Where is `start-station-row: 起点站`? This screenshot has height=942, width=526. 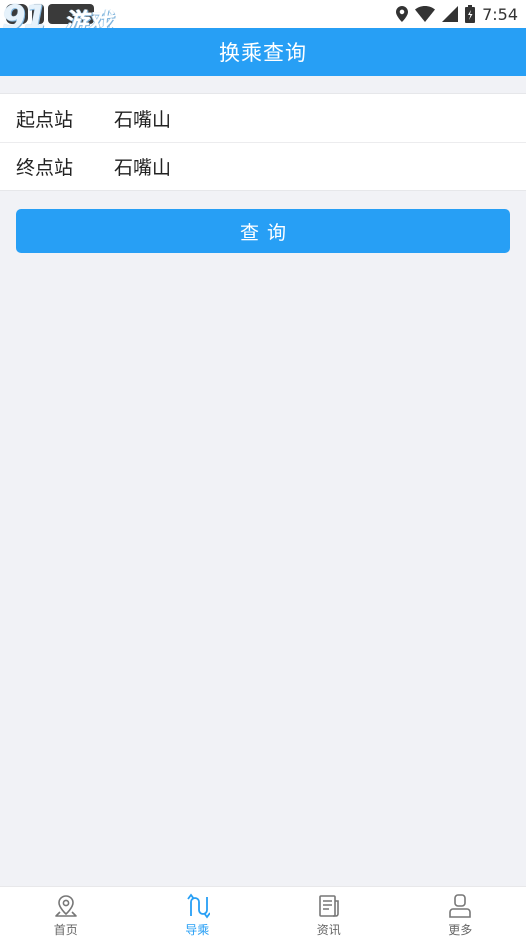
start-station-row: 起点站 is located at coordinates (263, 118).